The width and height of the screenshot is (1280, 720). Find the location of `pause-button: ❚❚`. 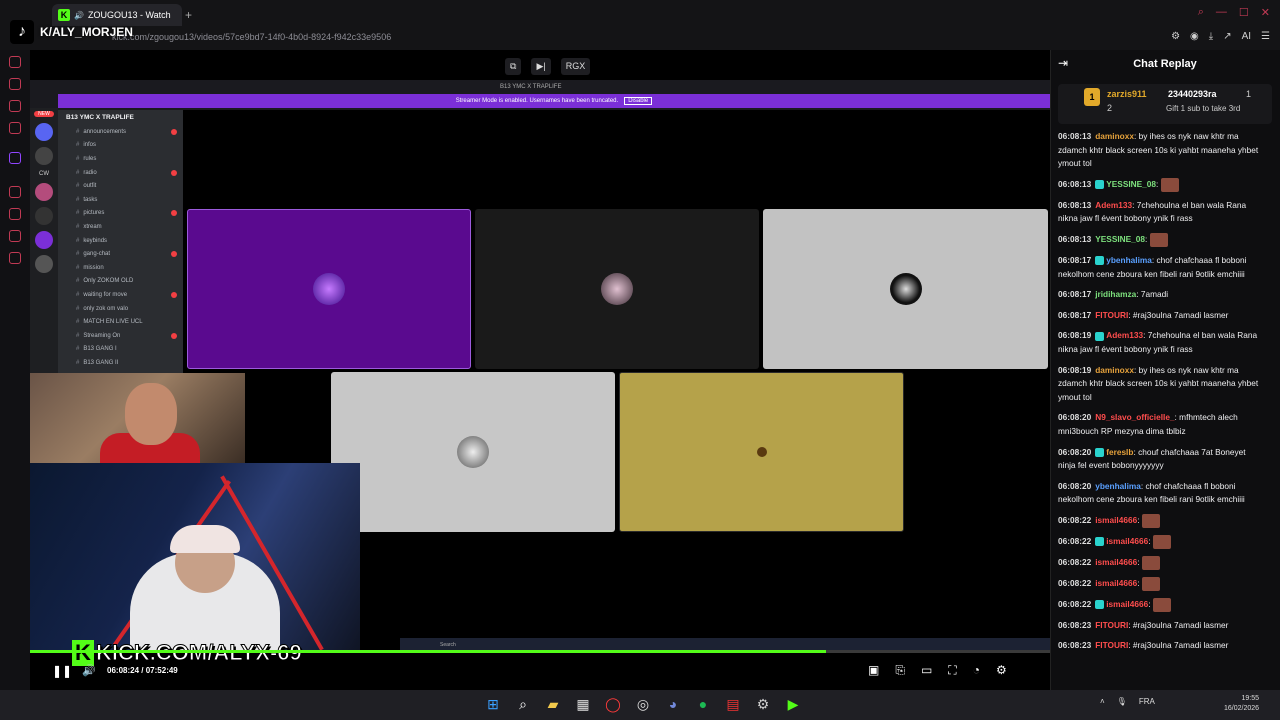

pause-button: ❚❚ is located at coordinates (62, 671).